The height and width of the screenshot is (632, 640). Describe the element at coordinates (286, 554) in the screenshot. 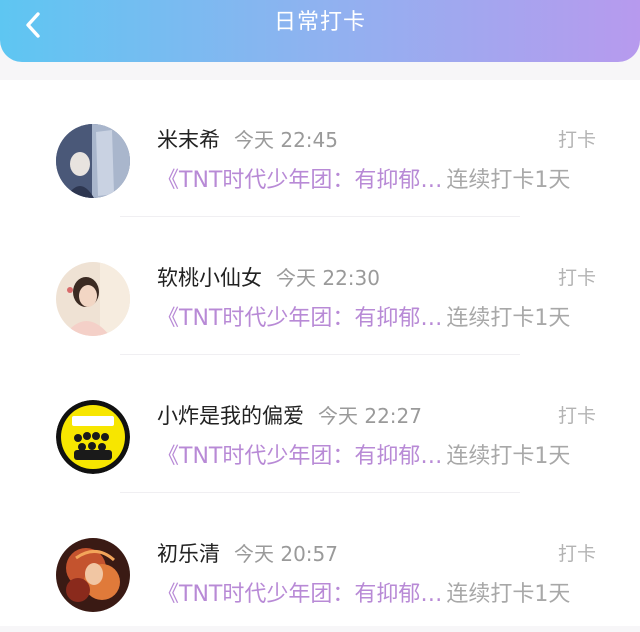

I see `timestamp: 今天 20:57` at that location.